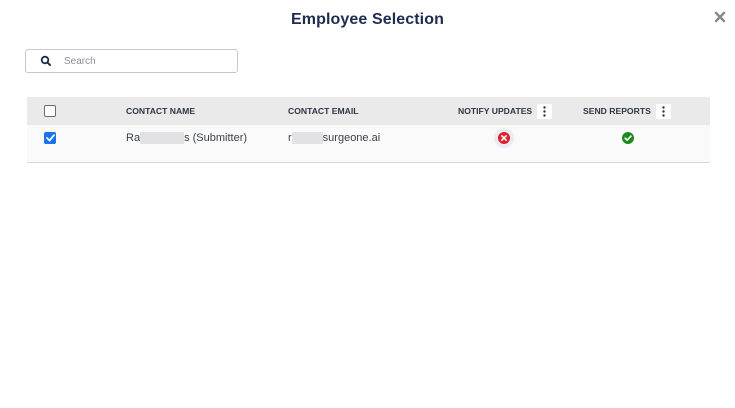 The width and height of the screenshot is (735, 408). I want to click on contact-email-cell: r surgeone.ai, so click(334, 137).